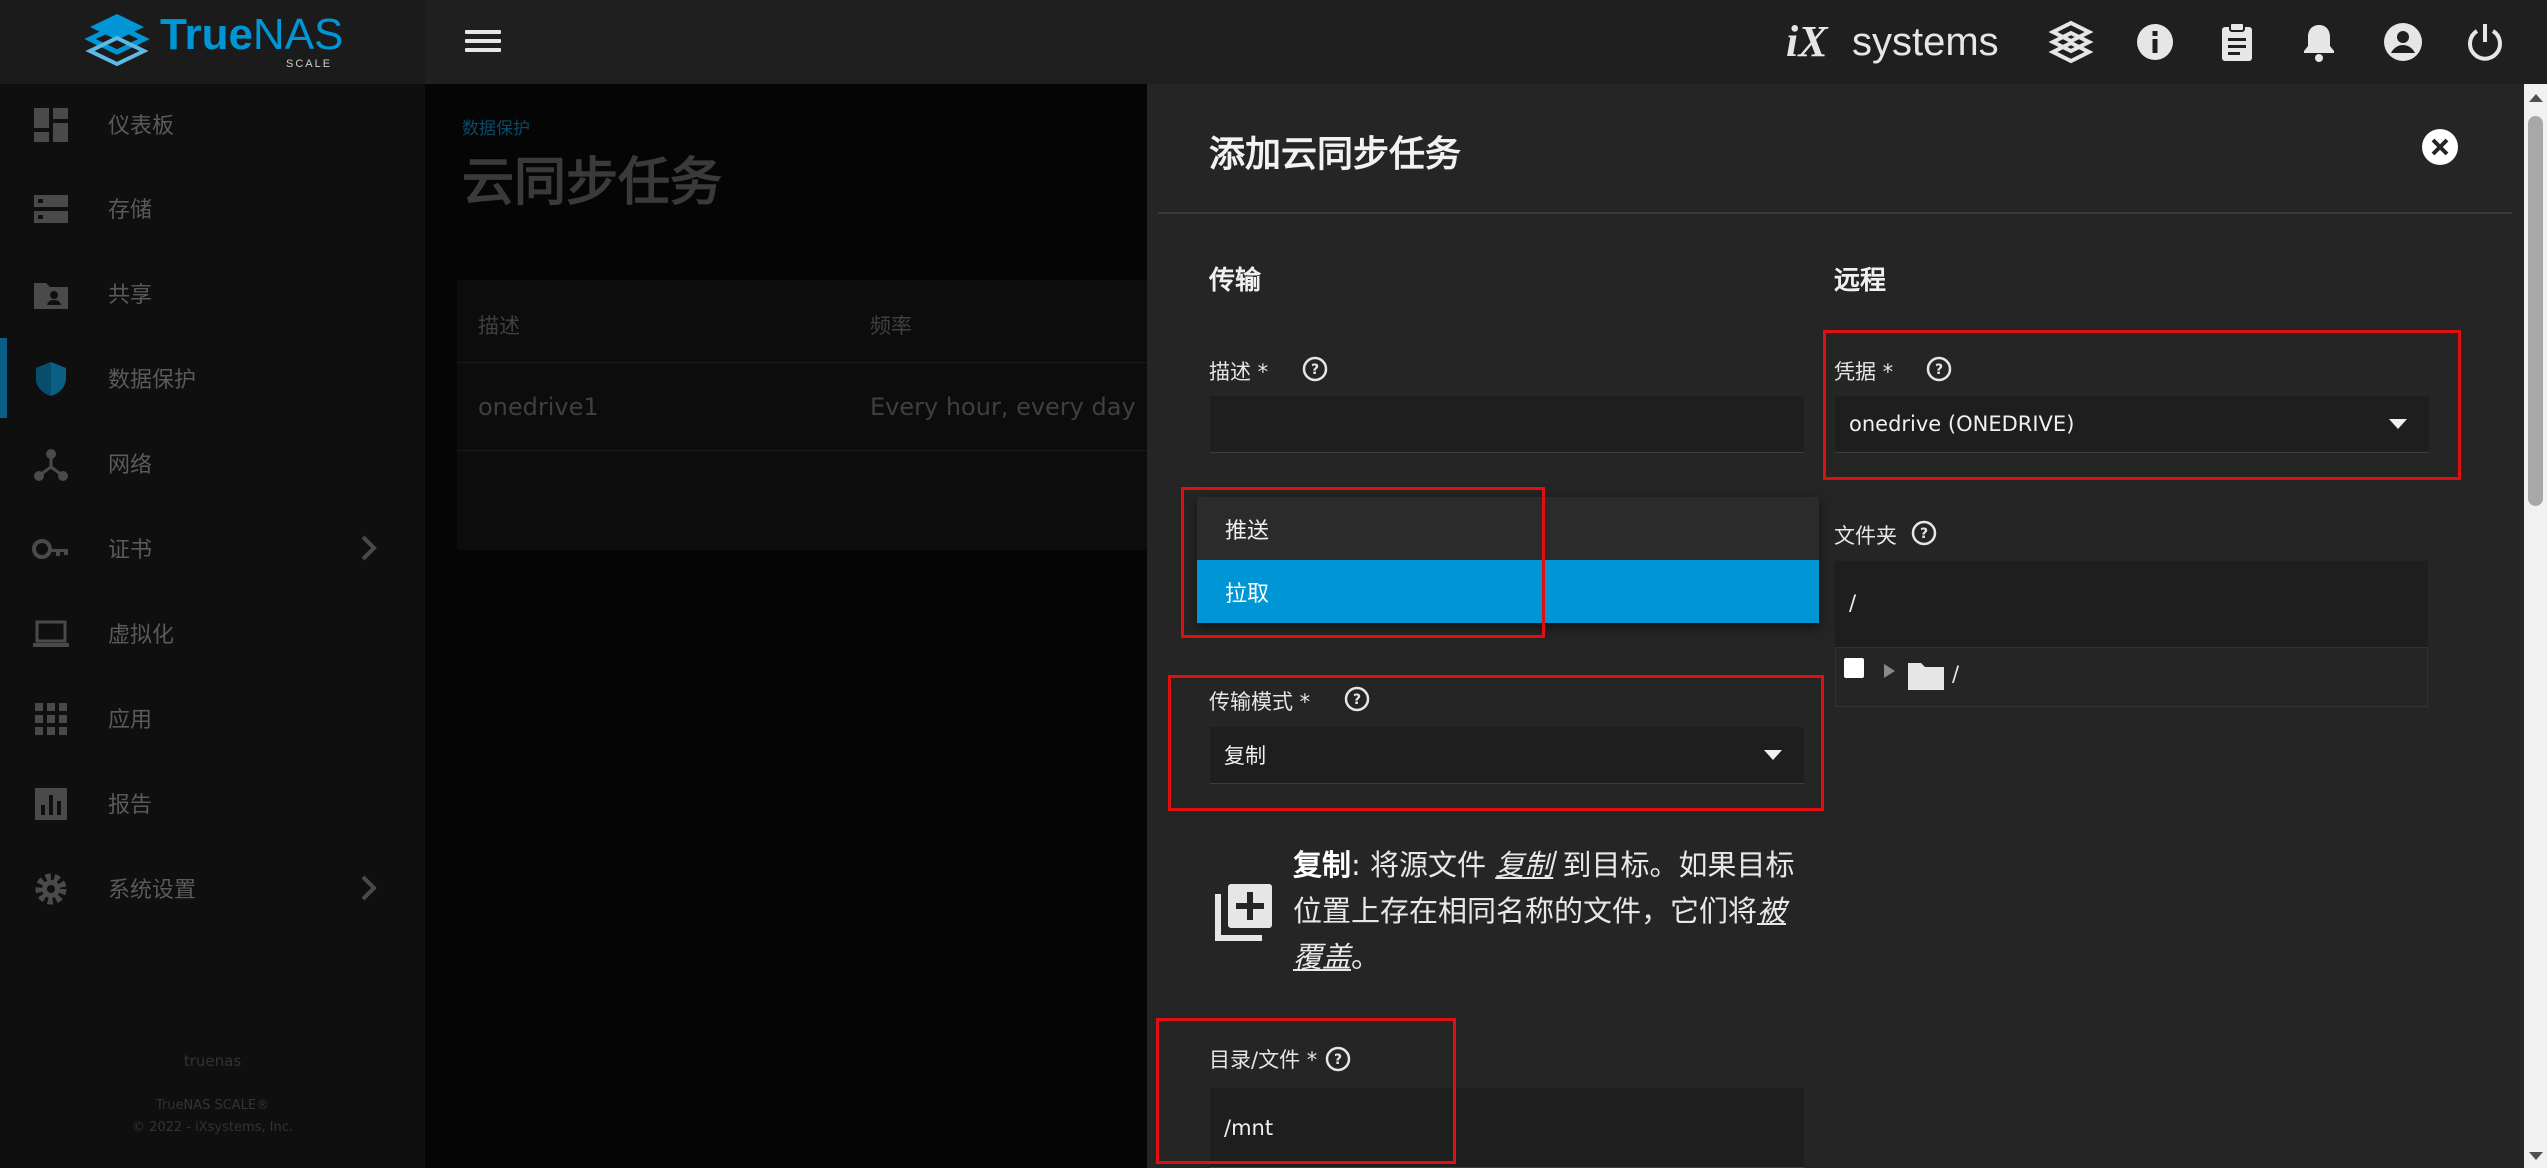  What do you see at coordinates (309, 64) in the screenshot?
I see `brand-edition: SCALE` at bounding box center [309, 64].